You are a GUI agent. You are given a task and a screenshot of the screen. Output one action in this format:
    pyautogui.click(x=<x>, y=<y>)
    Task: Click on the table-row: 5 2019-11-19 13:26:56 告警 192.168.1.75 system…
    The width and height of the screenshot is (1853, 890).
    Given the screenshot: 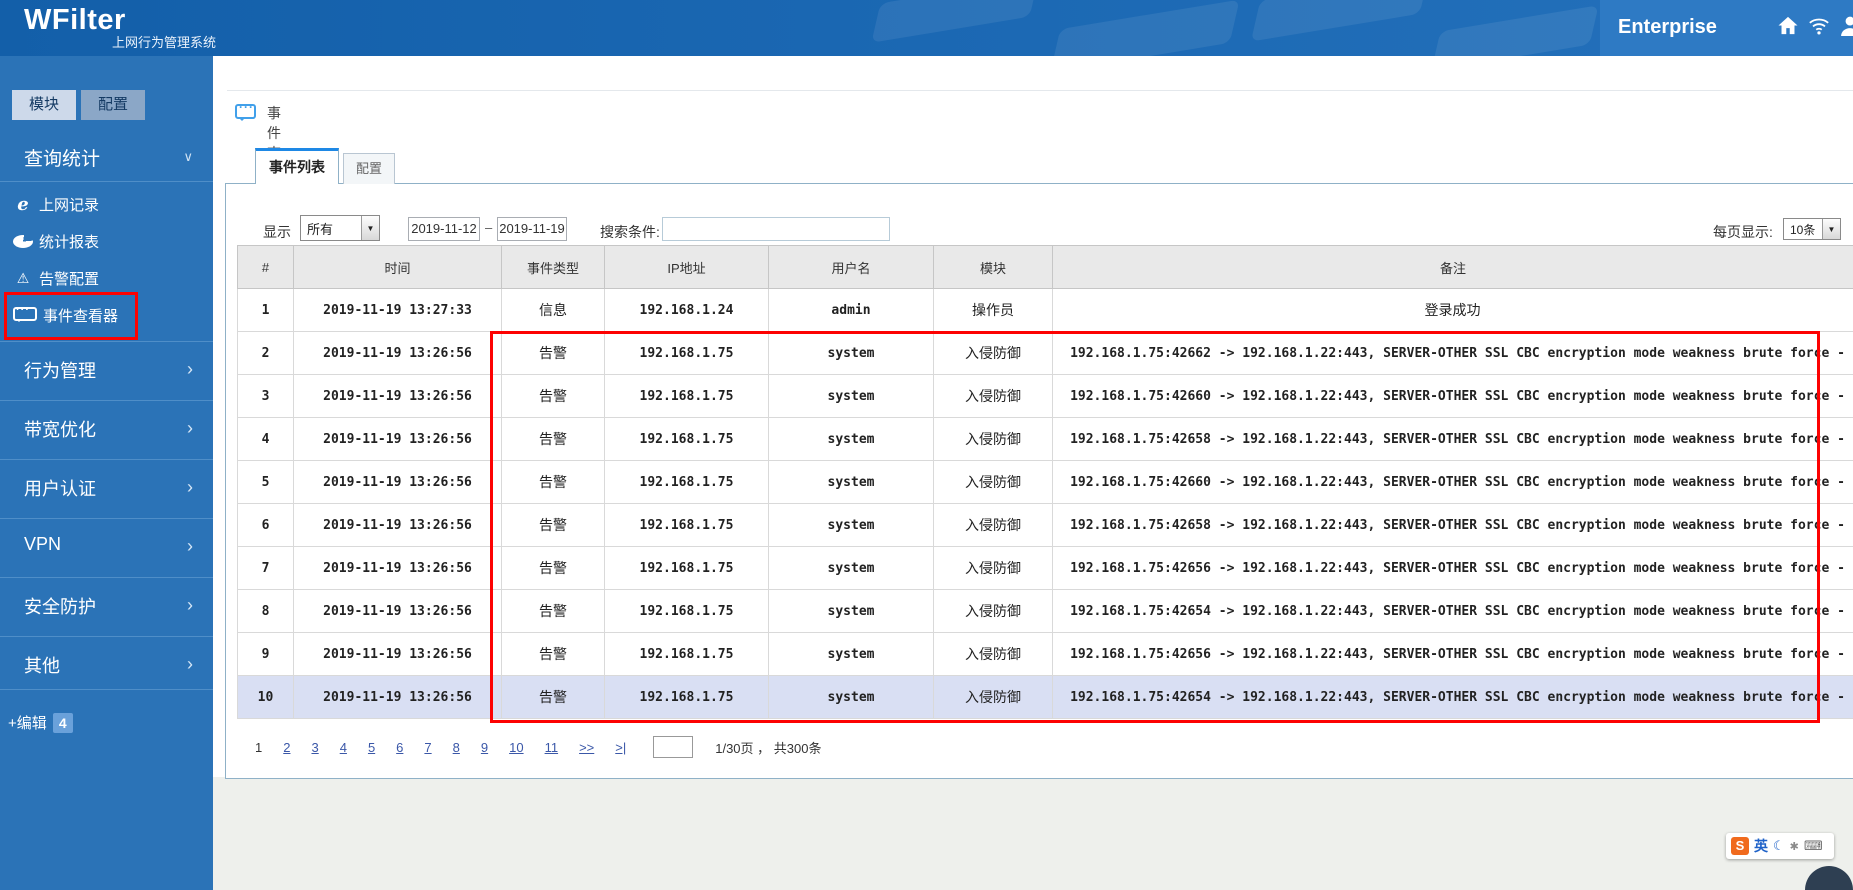 What is the action you would take?
    pyautogui.click(x=1045, y=482)
    